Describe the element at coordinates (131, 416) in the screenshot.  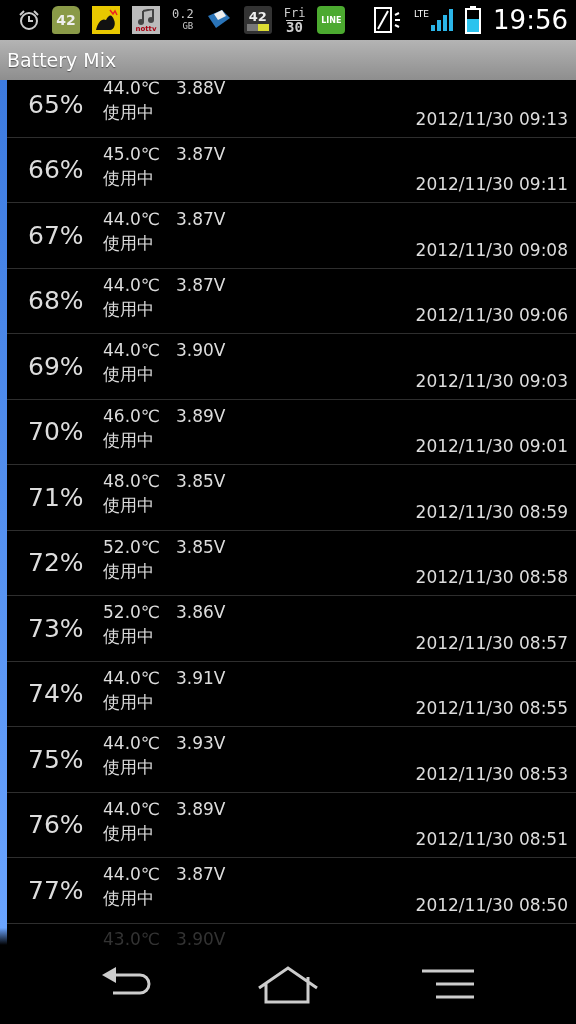
I see `temperature: 46.0℃` at that location.